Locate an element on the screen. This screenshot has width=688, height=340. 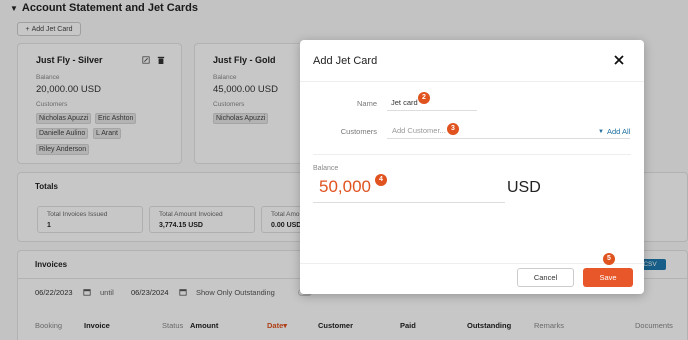
add-all-label: Add All is located at coordinates (618, 131).